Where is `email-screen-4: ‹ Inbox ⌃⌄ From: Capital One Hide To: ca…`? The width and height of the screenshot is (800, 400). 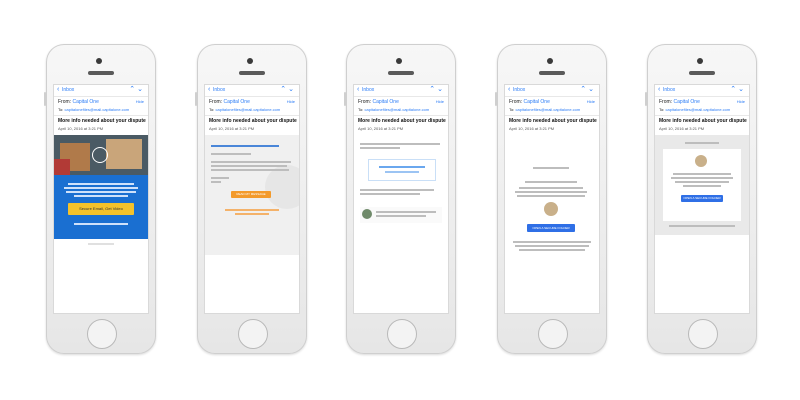 email-screen-4: ‹ Inbox ⌃⌄ From: Capital One Hide To: ca… is located at coordinates (552, 199).